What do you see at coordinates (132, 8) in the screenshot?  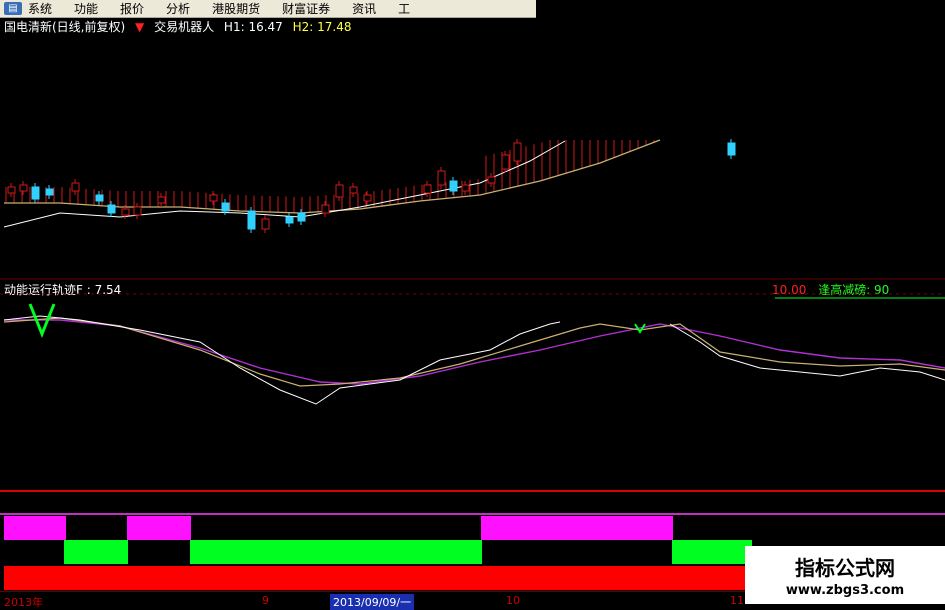 I see `menu-item-quote: 报价` at bounding box center [132, 8].